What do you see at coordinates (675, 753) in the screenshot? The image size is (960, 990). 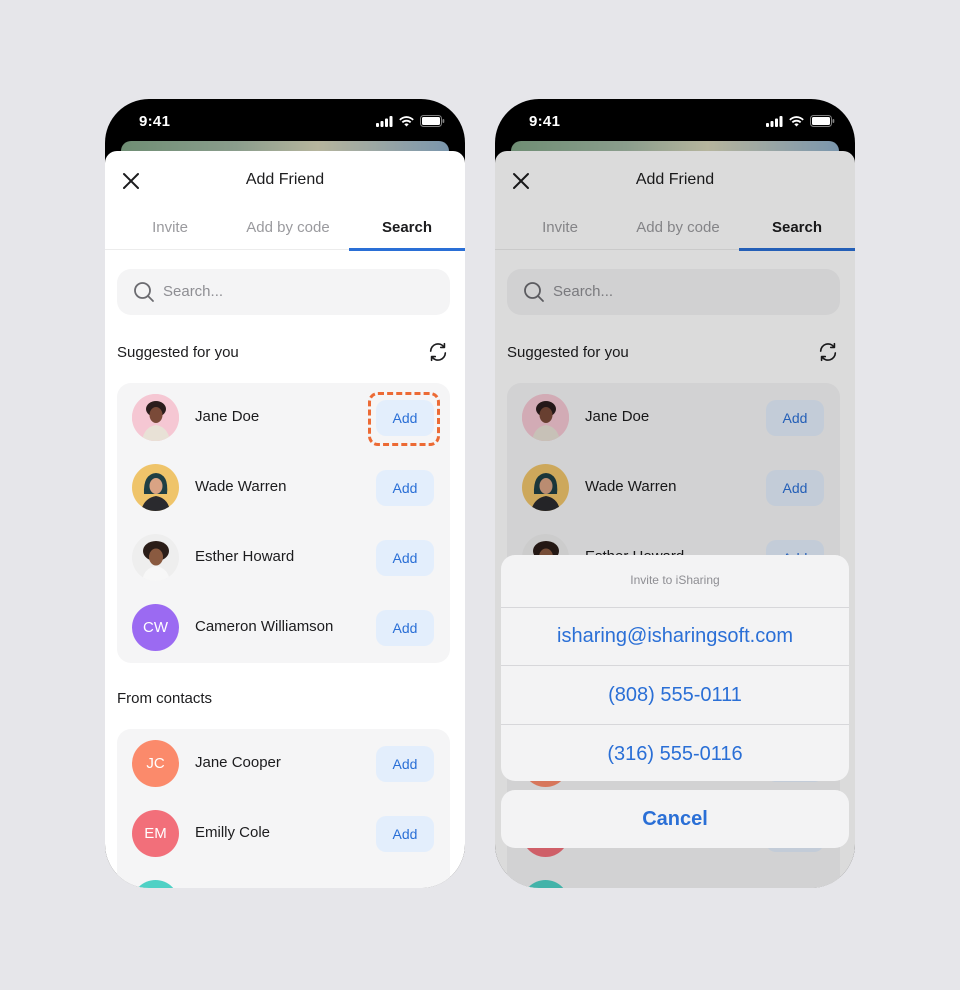 I see `invite-phone-option: (316) 555-0116` at bounding box center [675, 753].